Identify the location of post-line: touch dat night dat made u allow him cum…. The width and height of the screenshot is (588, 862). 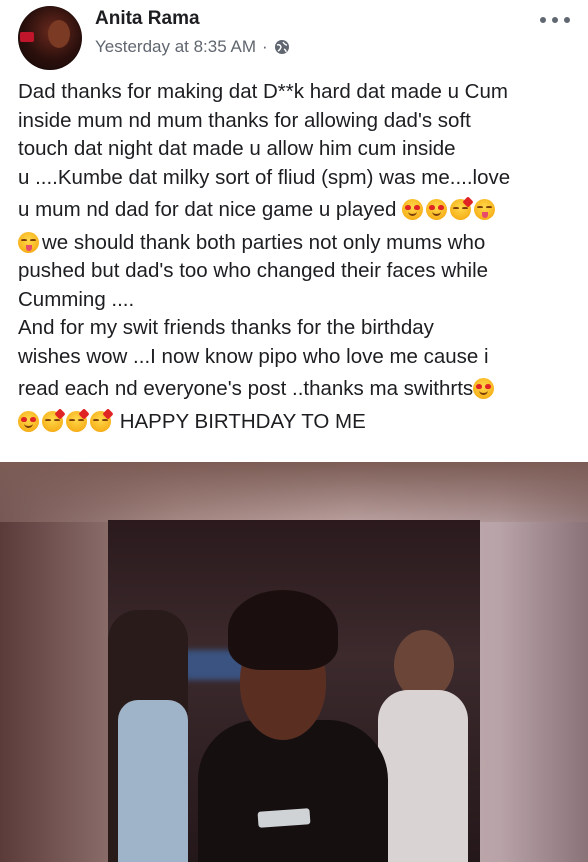
(237, 148).